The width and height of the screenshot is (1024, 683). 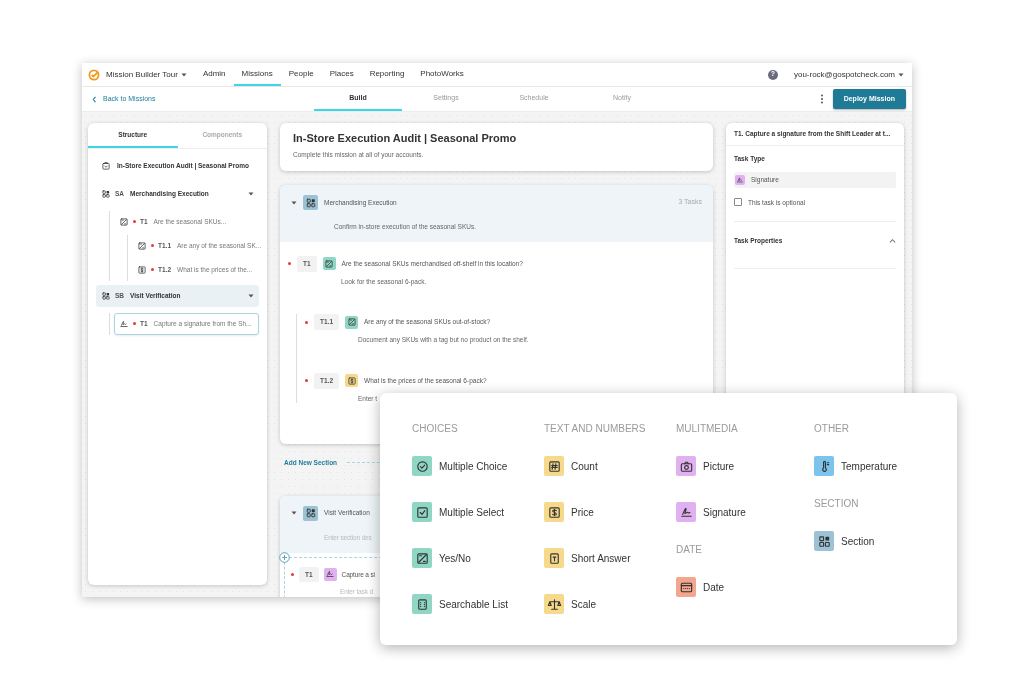 What do you see at coordinates (95, 99) in the screenshot?
I see `chevron-left-icon` at bounding box center [95, 99].